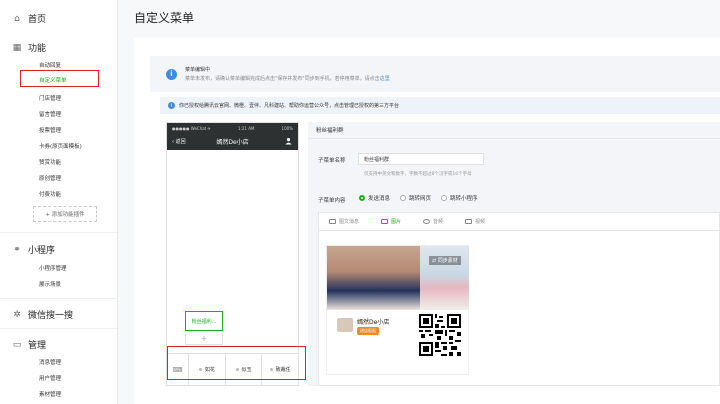  What do you see at coordinates (50, 114) in the screenshot?
I see `sidebar-item-comments: 留言管理` at bounding box center [50, 114].